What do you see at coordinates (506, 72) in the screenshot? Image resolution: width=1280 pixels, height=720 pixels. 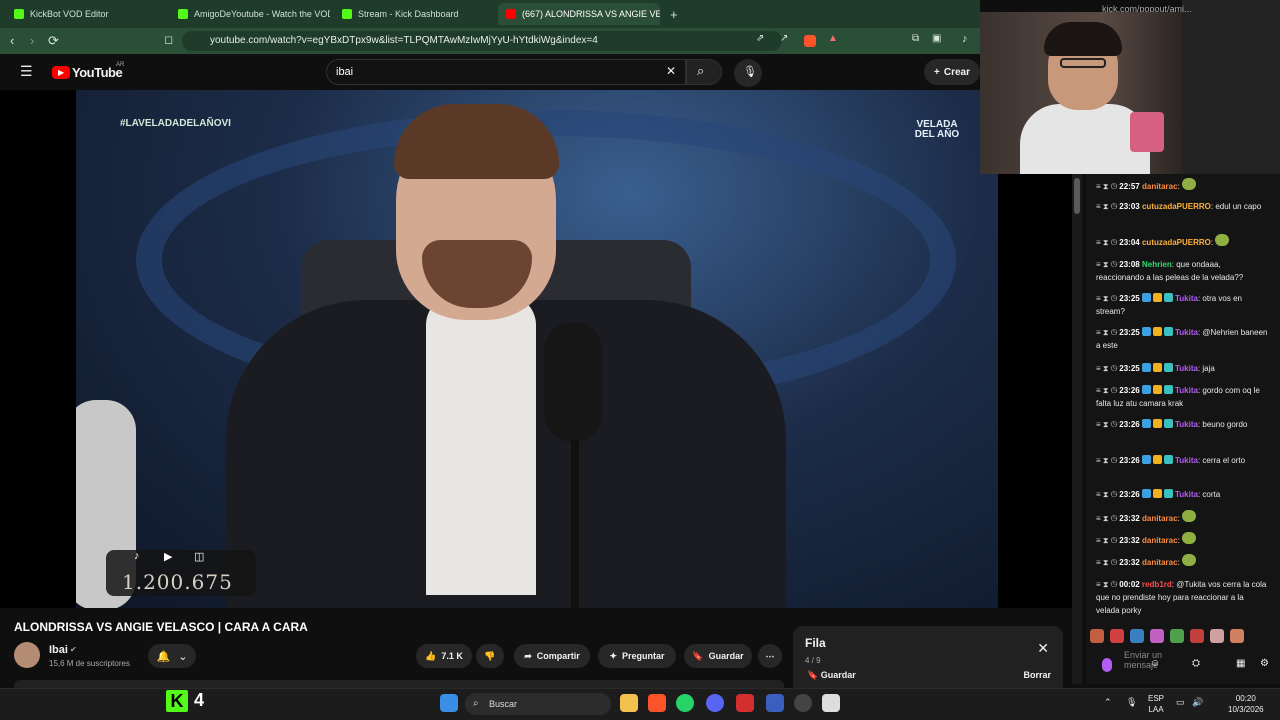 I see `search-box` at bounding box center [506, 72].